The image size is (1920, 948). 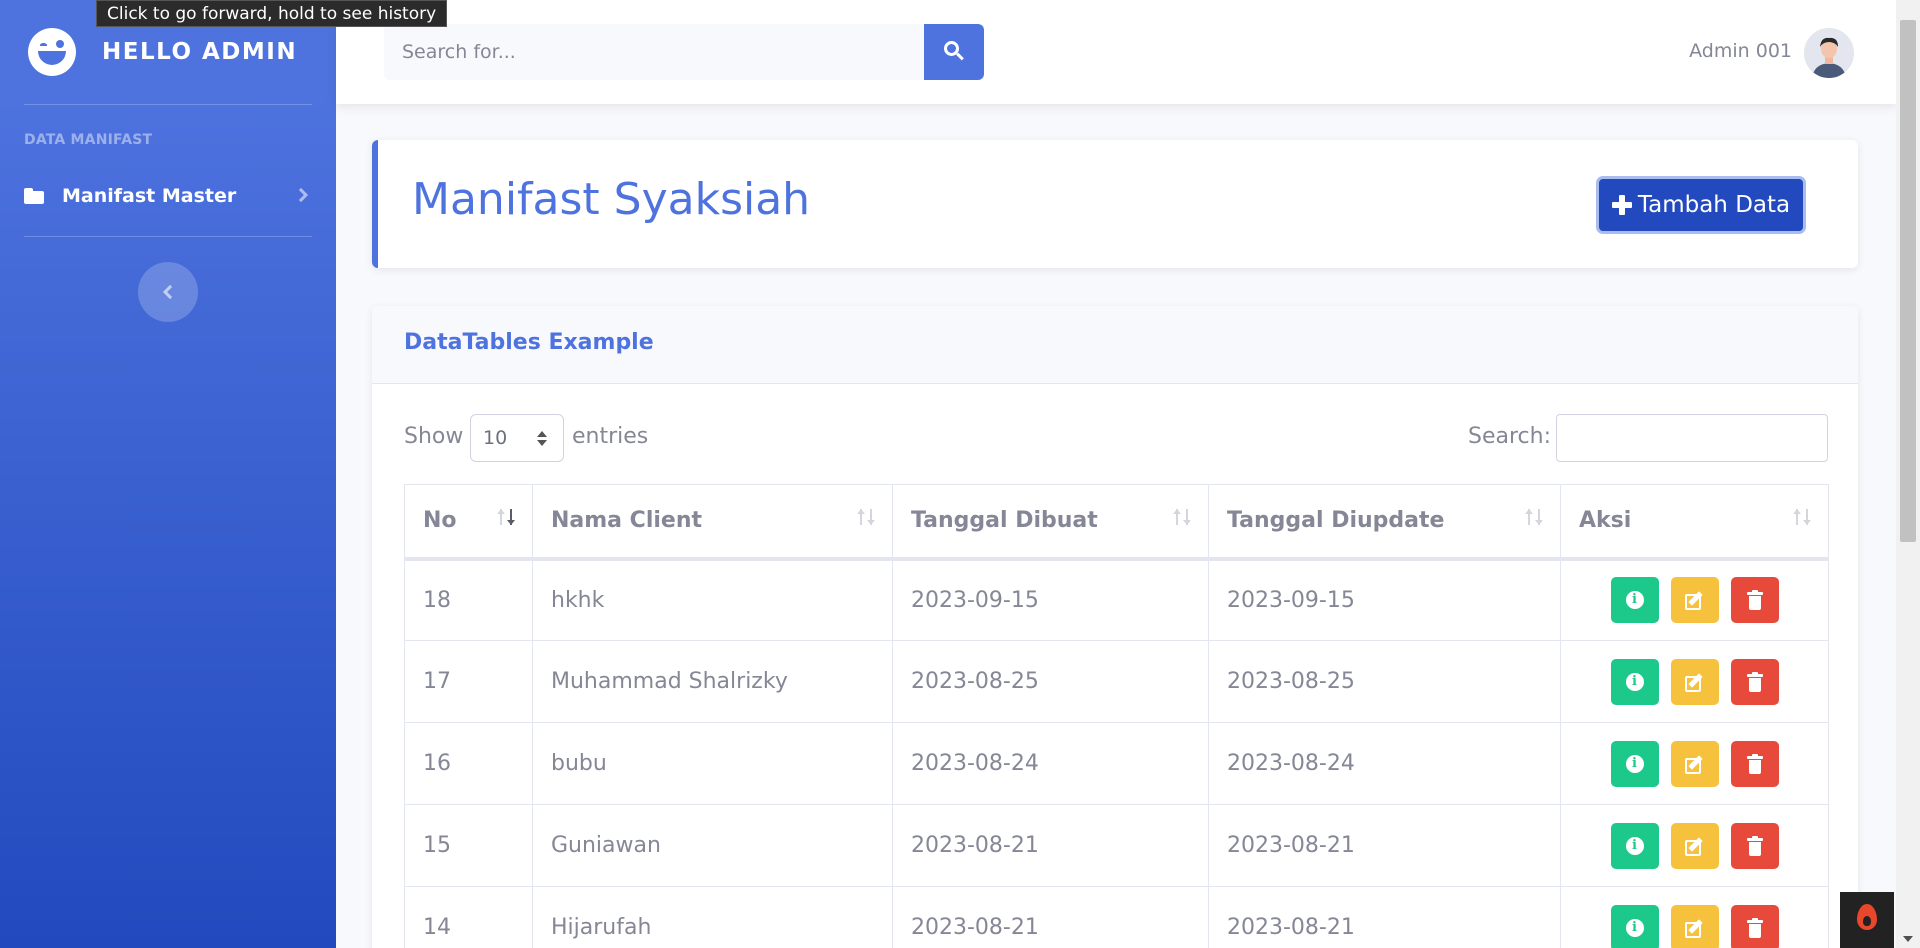 I want to click on table-row: 14 Hijarufah 2023-08-21 2023-08-21 i, so click(x=1116, y=917).